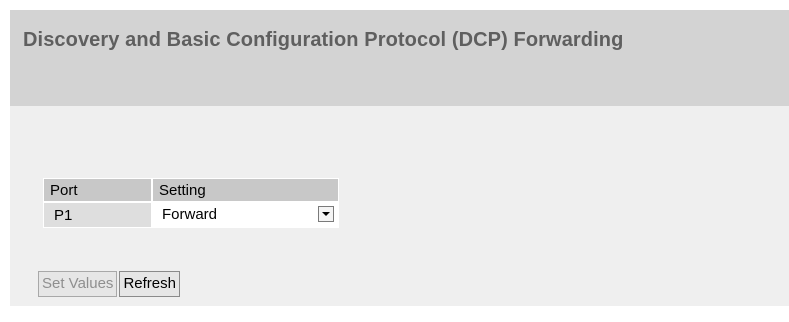 This screenshot has height=322, width=789. I want to click on column-header-setting: Setting, so click(245, 190).